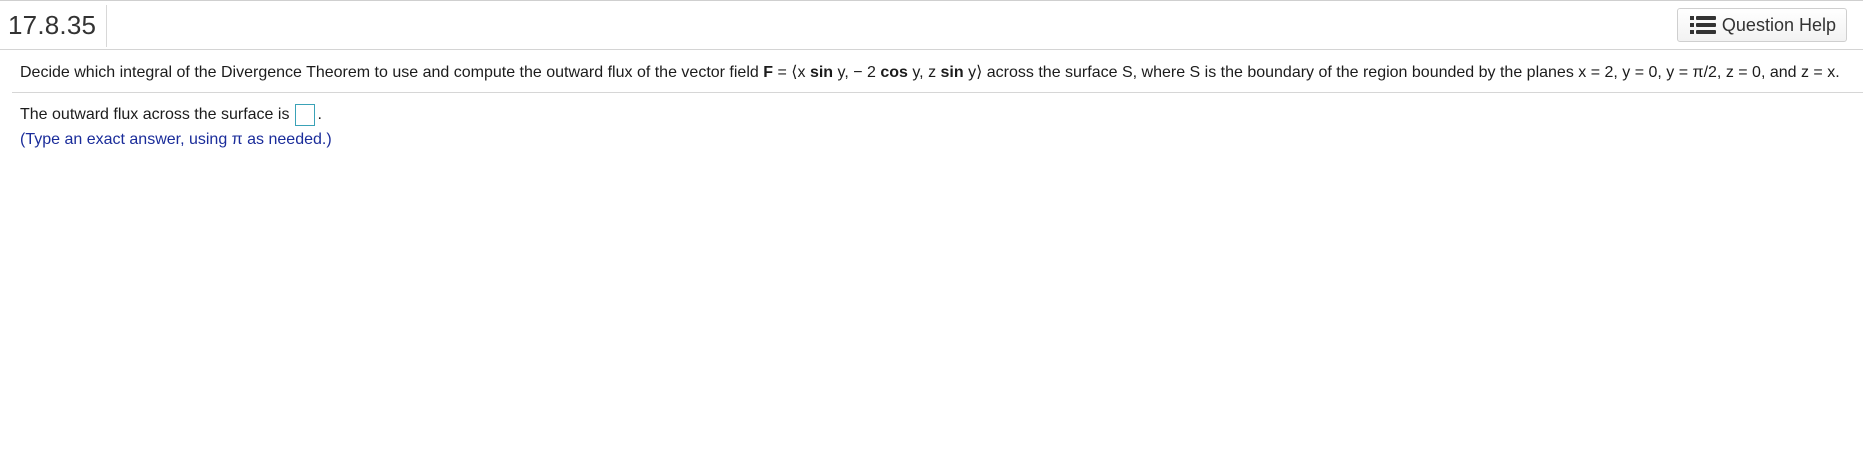 The image size is (1863, 451). Describe the element at coordinates (155, 114) in the screenshot. I see `answer-prompt: The outward flux across the surface is` at that location.